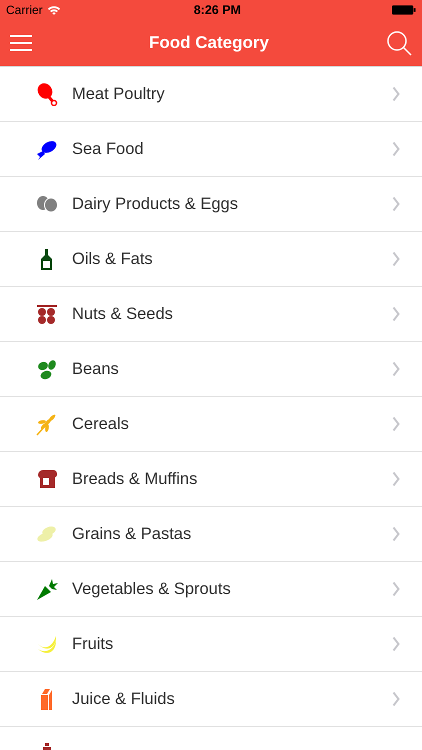 This screenshot has height=750, width=422. What do you see at coordinates (211, 424) in the screenshot?
I see `category-row: Cereals` at bounding box center [211, 424].